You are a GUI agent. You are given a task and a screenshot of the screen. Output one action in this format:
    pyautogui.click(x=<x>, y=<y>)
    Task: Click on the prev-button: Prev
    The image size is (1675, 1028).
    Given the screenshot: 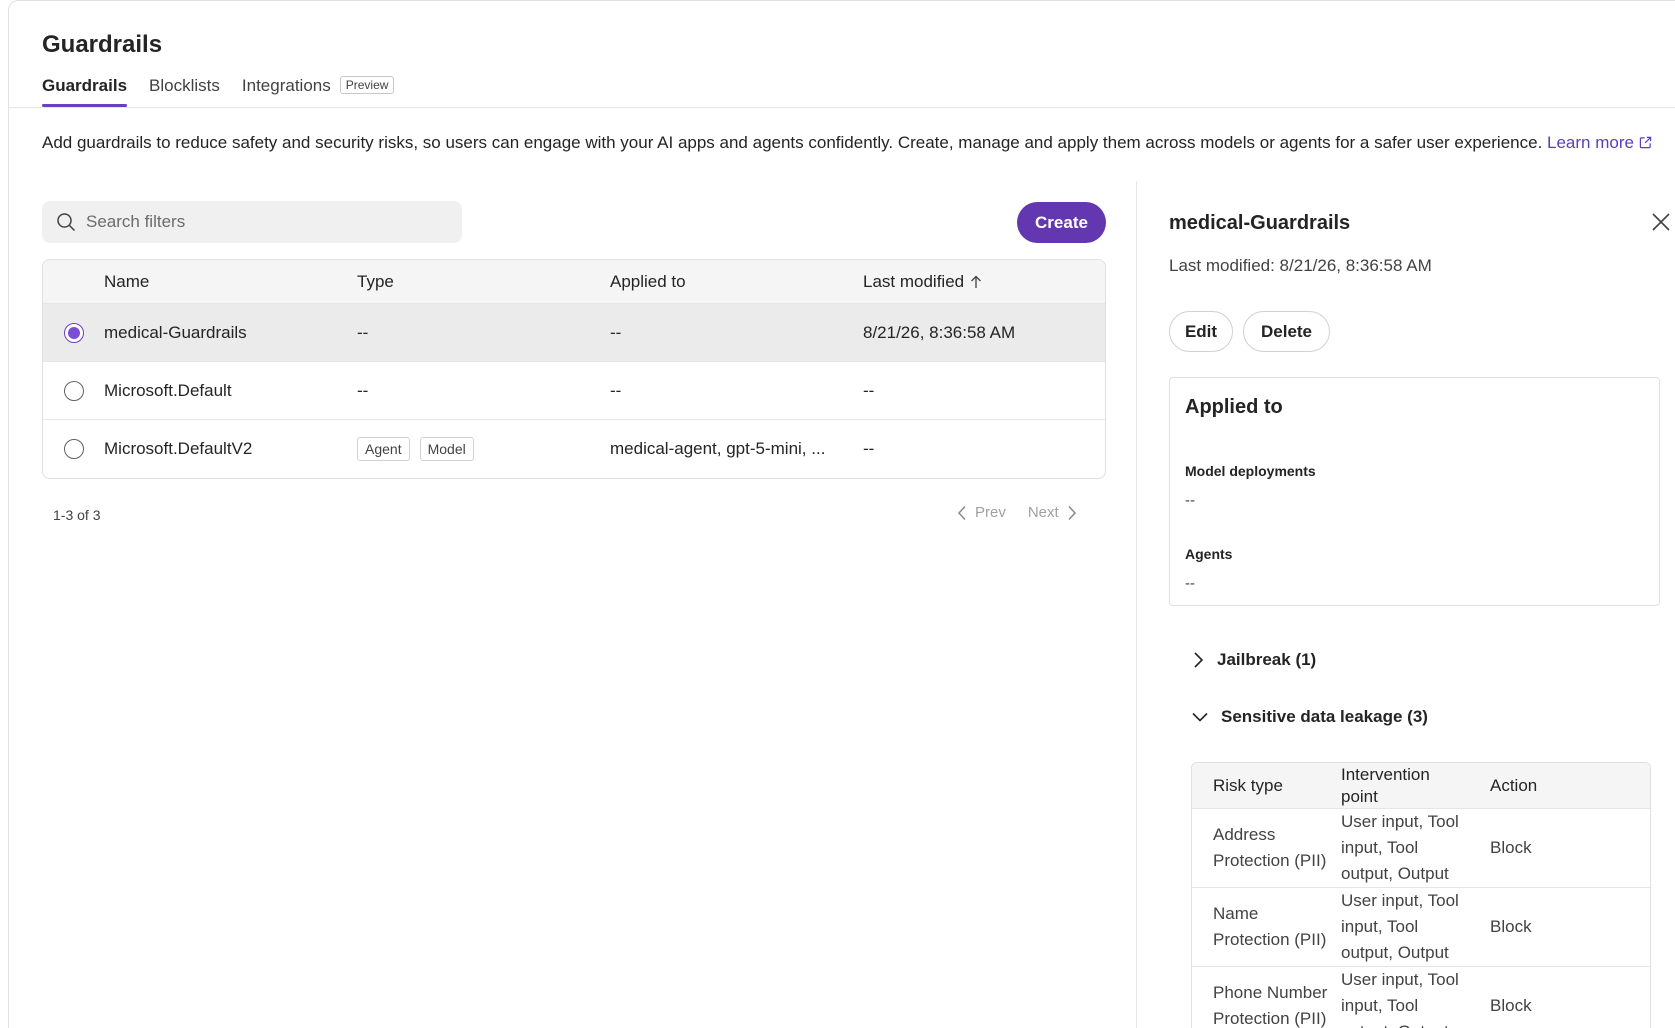 What is the action you would take?
    pyautogui.click(x=981, y=512)
    